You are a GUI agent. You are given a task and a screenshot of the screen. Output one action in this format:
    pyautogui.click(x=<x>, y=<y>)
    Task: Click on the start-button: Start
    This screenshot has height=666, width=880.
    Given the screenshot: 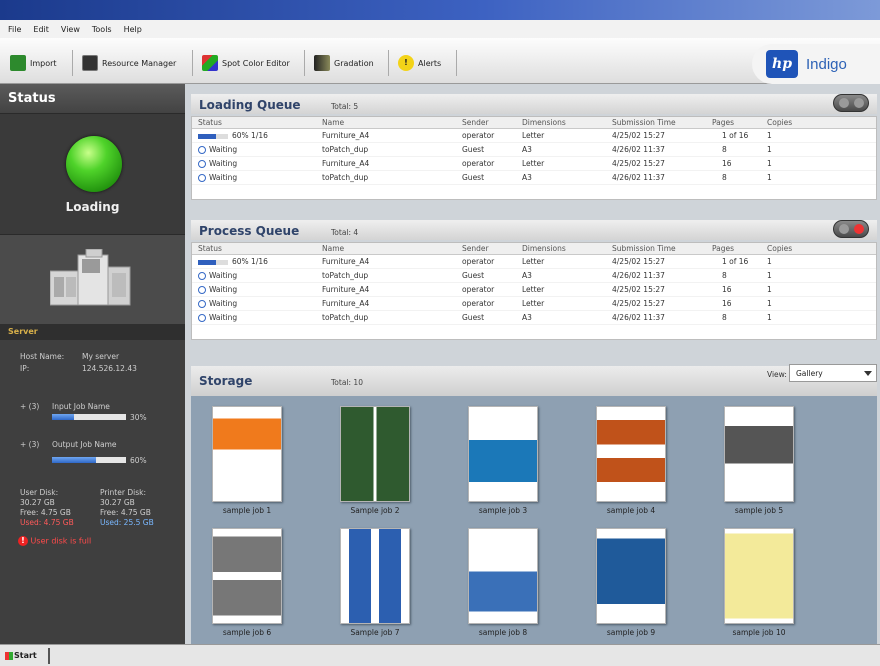 What is the action you would take?
    pyautogui.click(x=26, y=656)
    